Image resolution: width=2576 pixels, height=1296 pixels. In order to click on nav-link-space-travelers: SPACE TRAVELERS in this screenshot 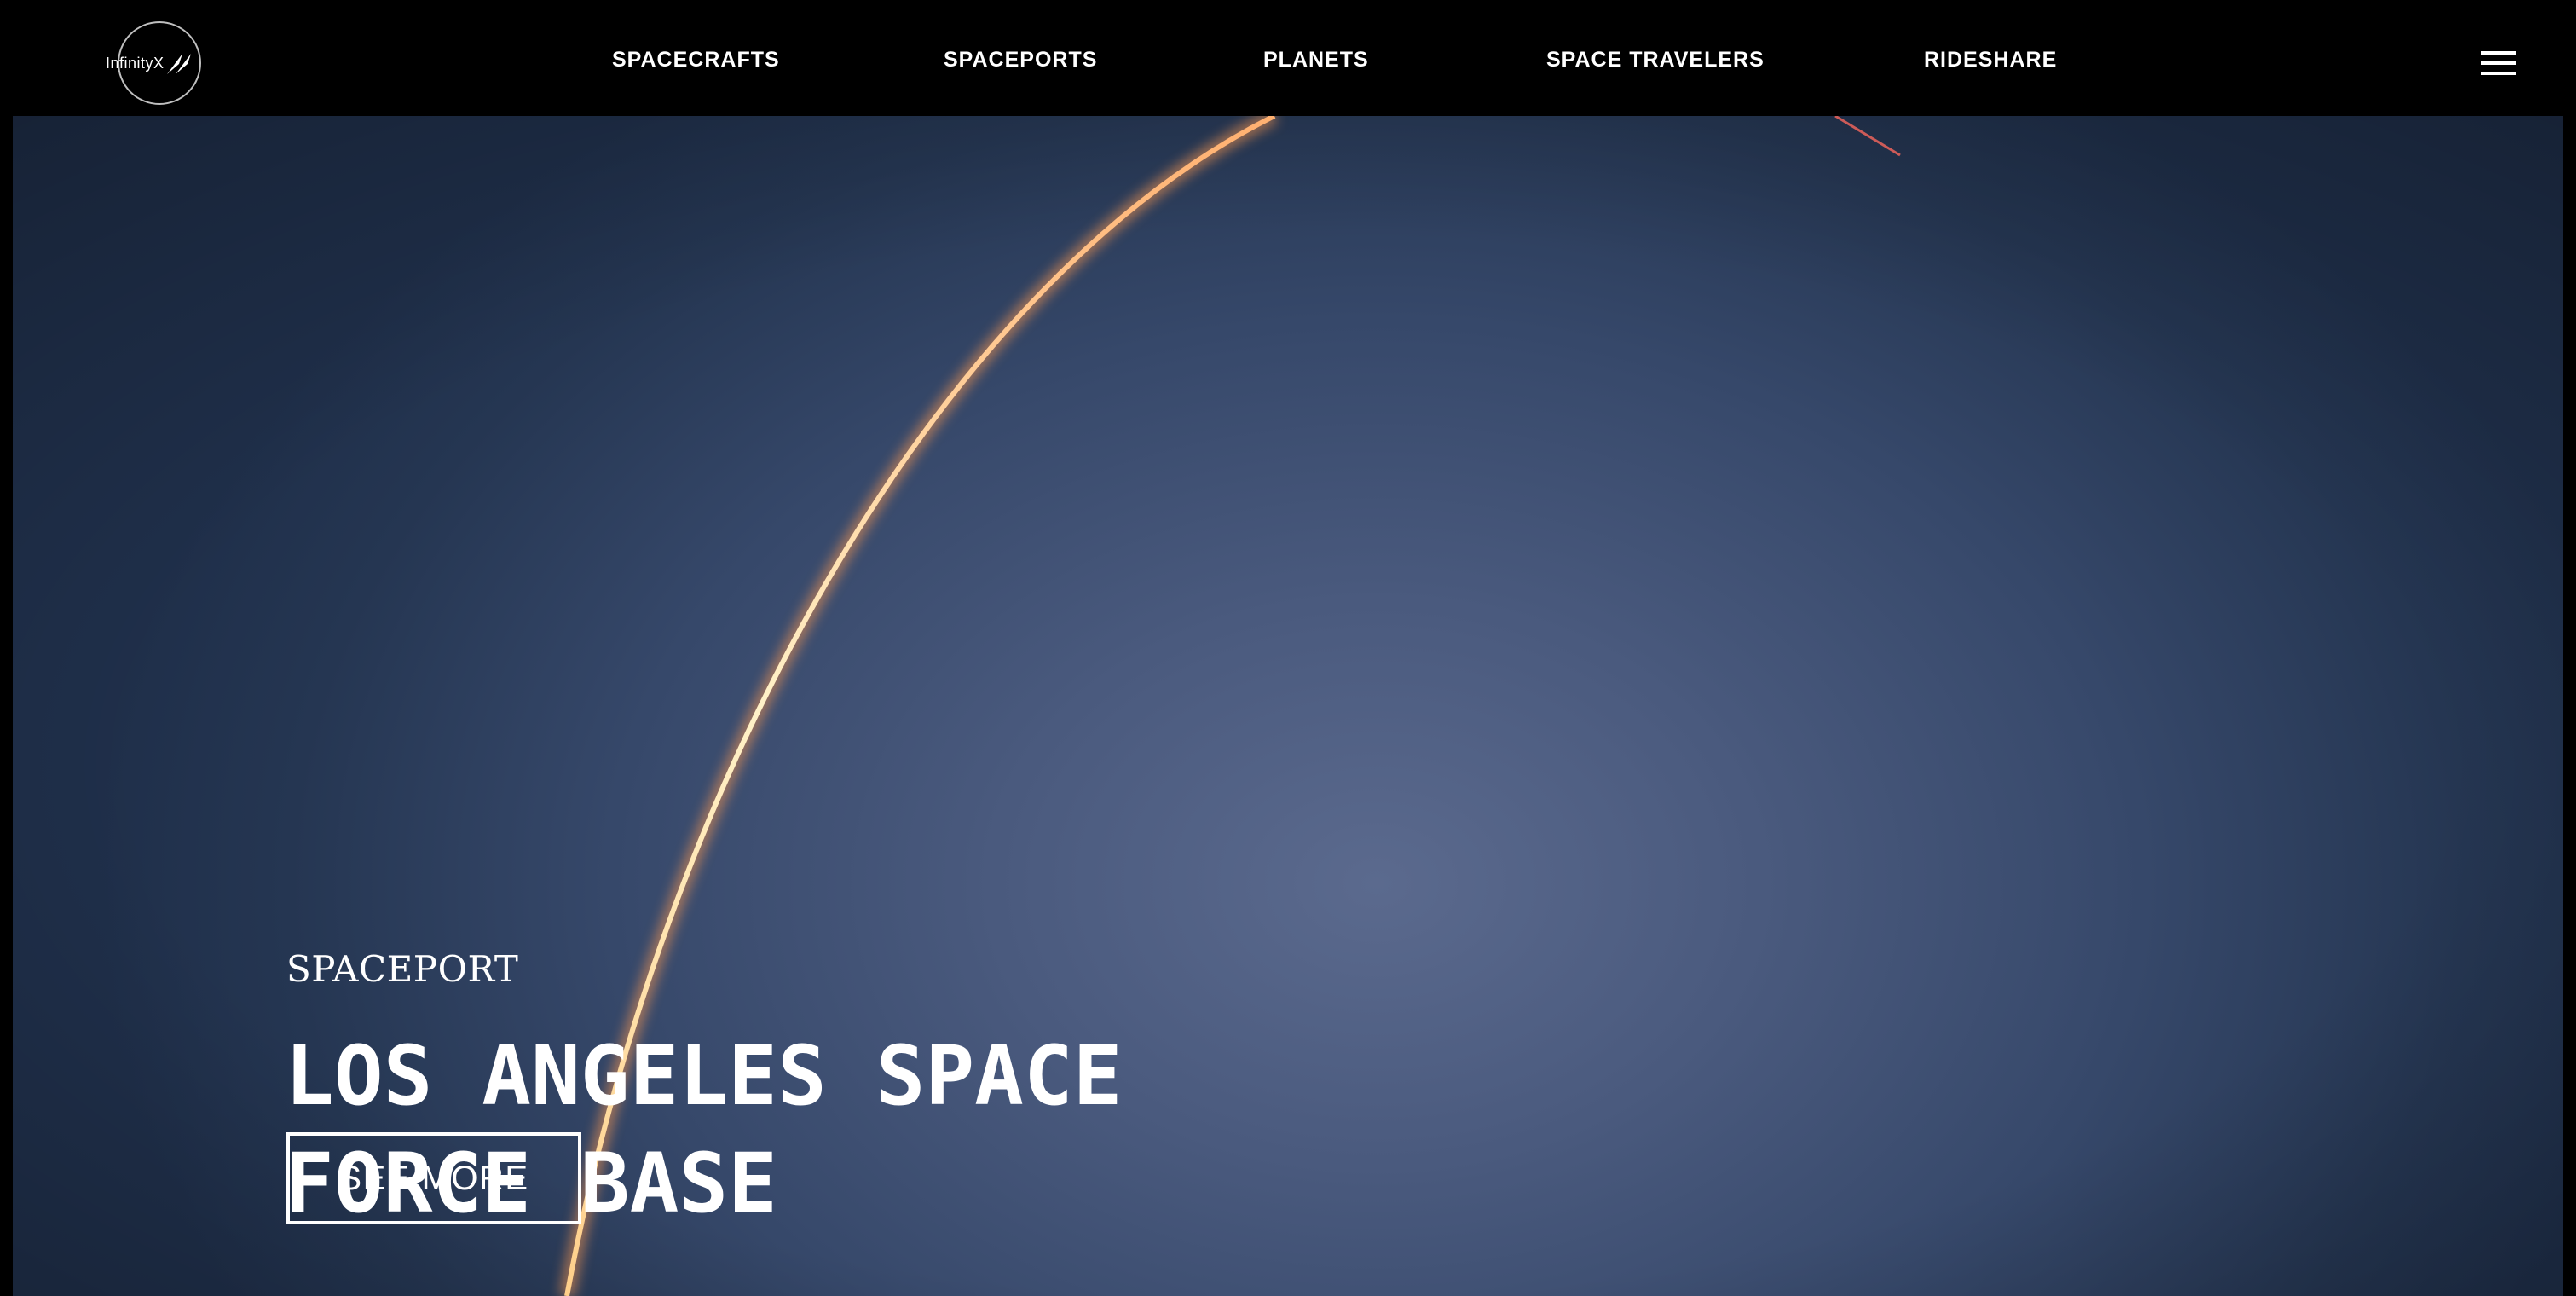, I will do `click(1655, 60)`.